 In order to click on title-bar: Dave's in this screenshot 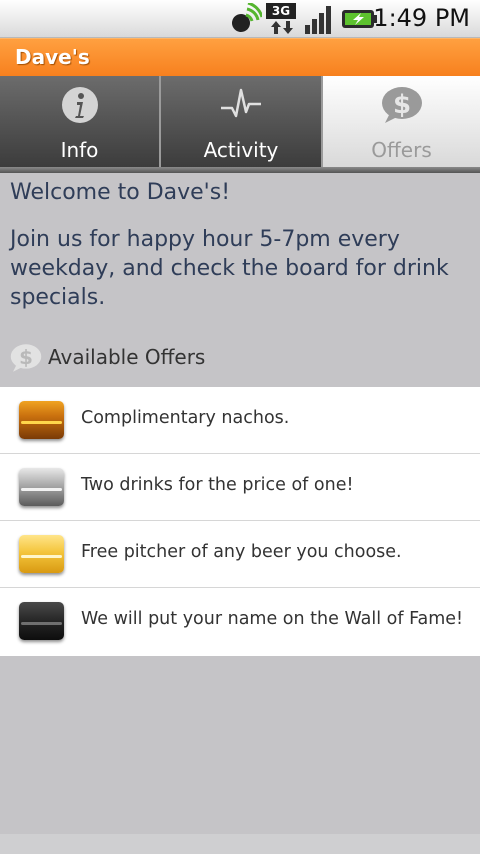, I will do `click(240, 57)`.